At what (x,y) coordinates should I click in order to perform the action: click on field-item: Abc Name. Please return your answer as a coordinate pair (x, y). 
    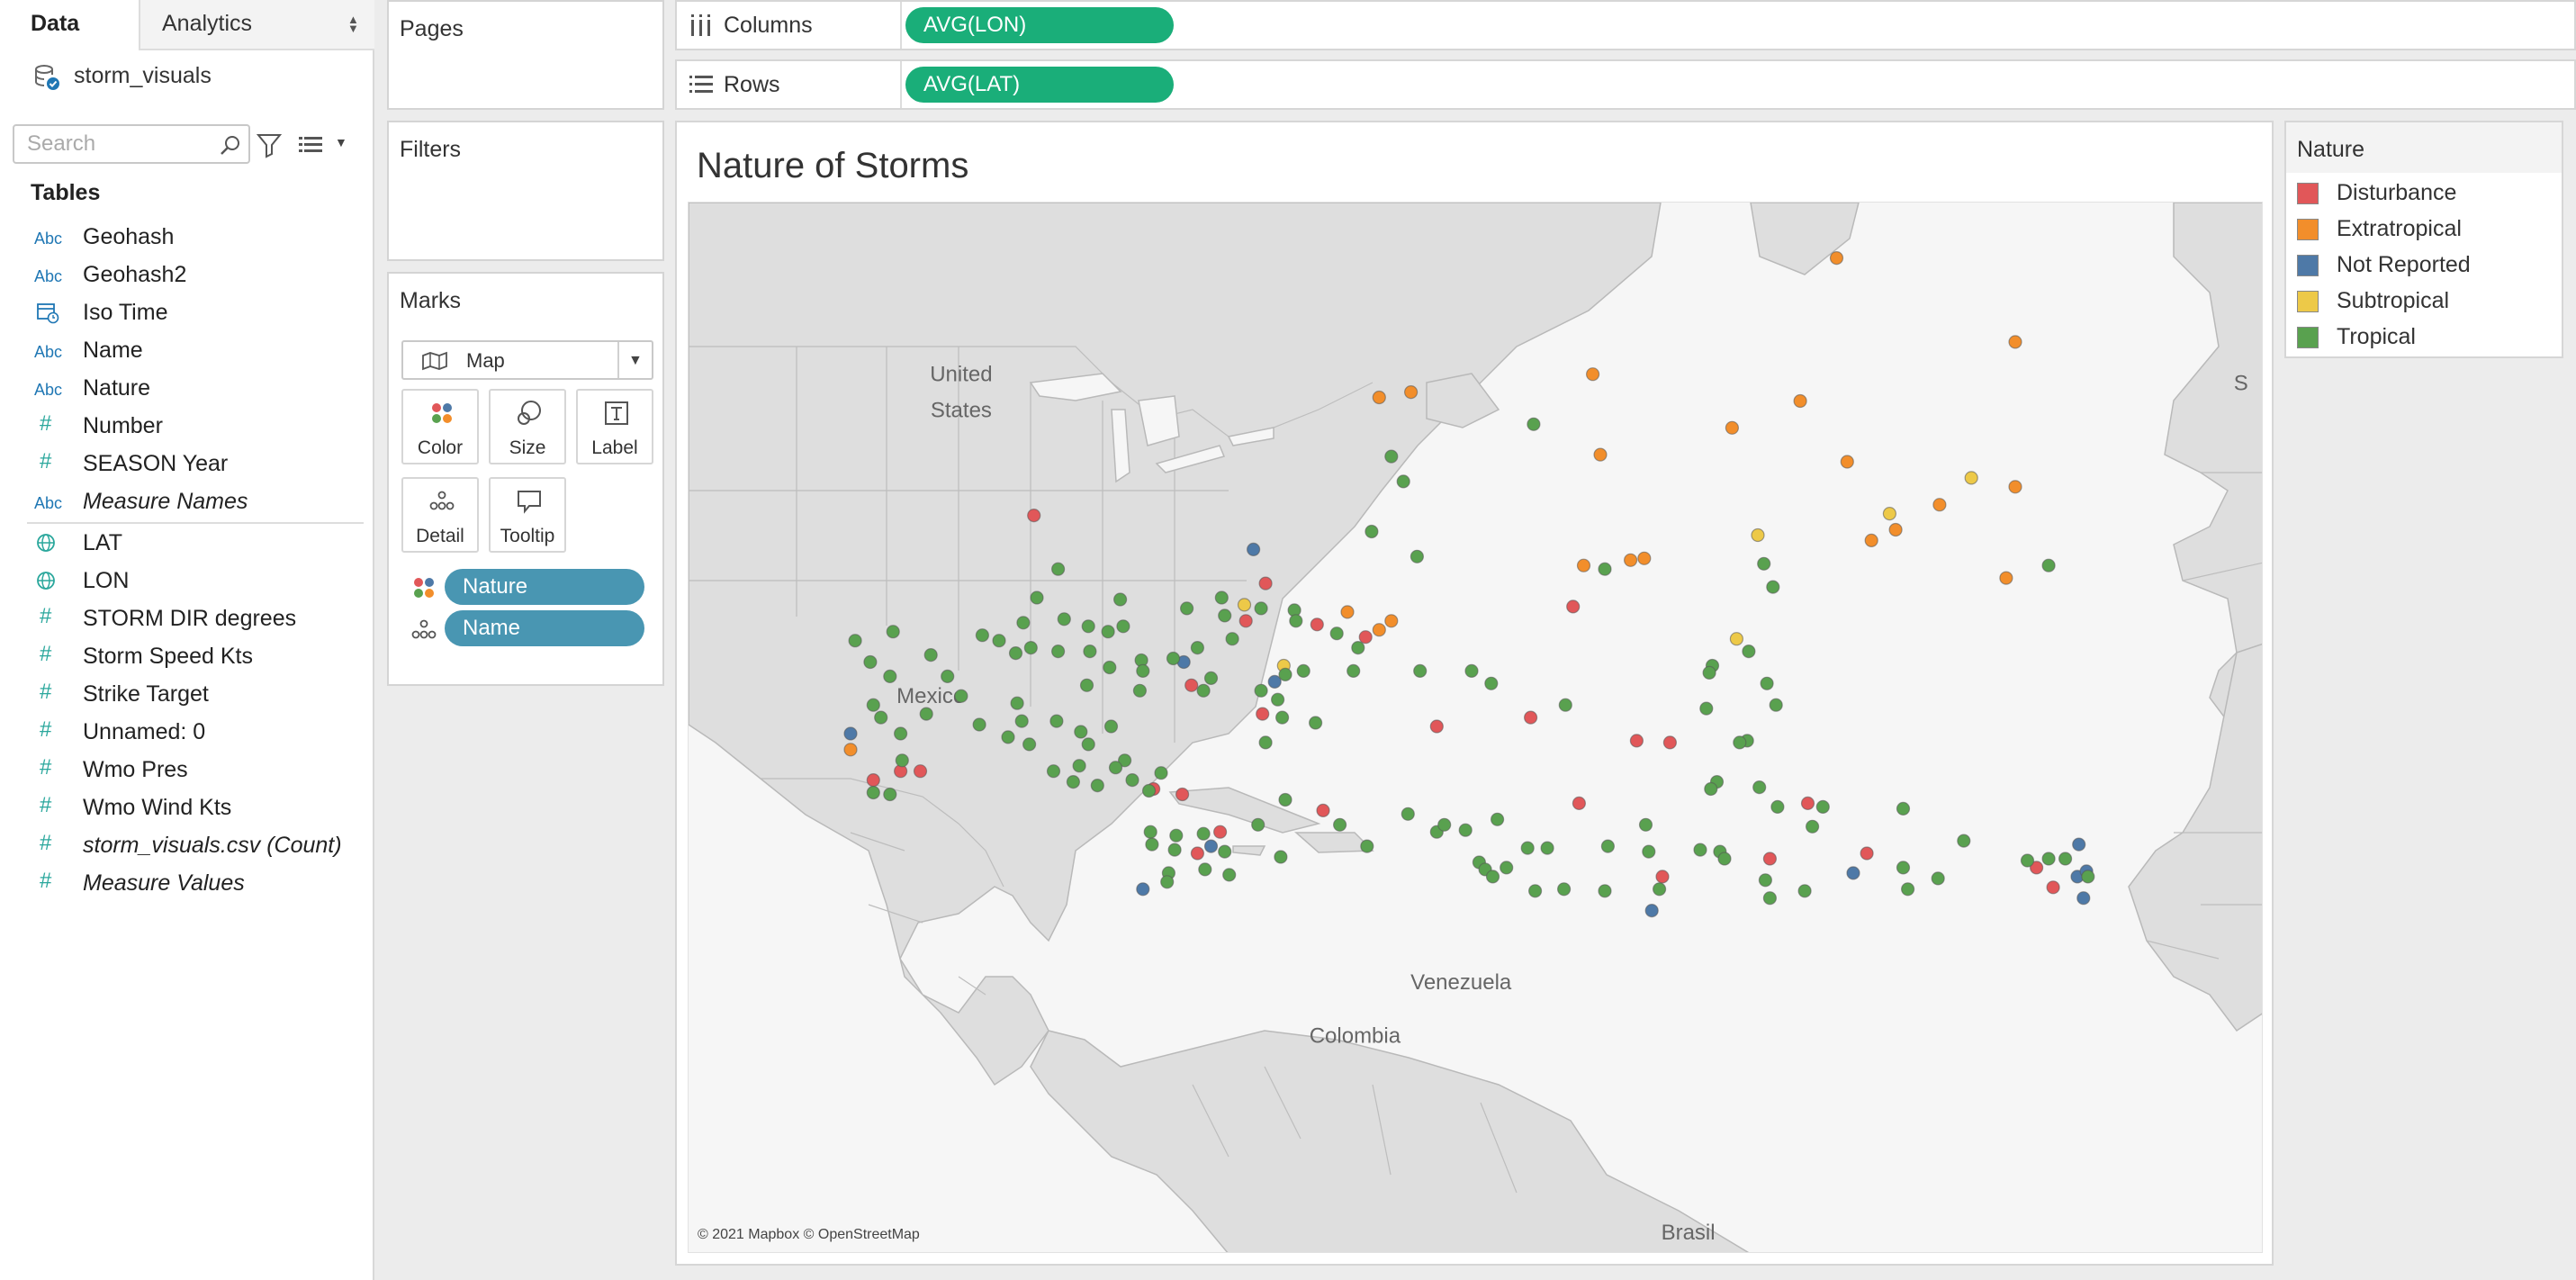
    Looking at the image, I should click on (186, 350).